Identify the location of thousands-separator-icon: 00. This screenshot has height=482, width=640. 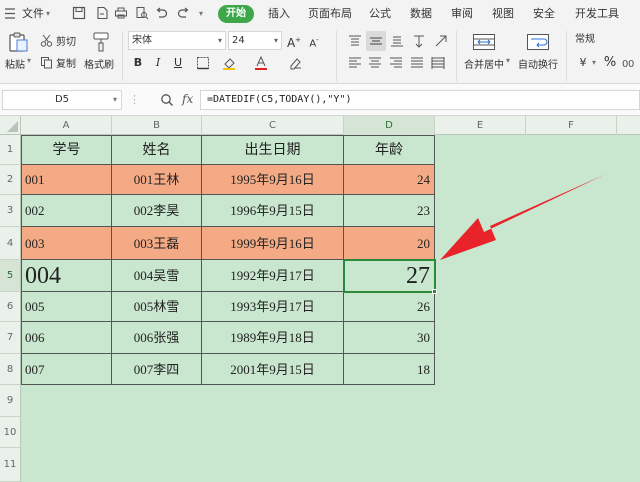
(630, 63).